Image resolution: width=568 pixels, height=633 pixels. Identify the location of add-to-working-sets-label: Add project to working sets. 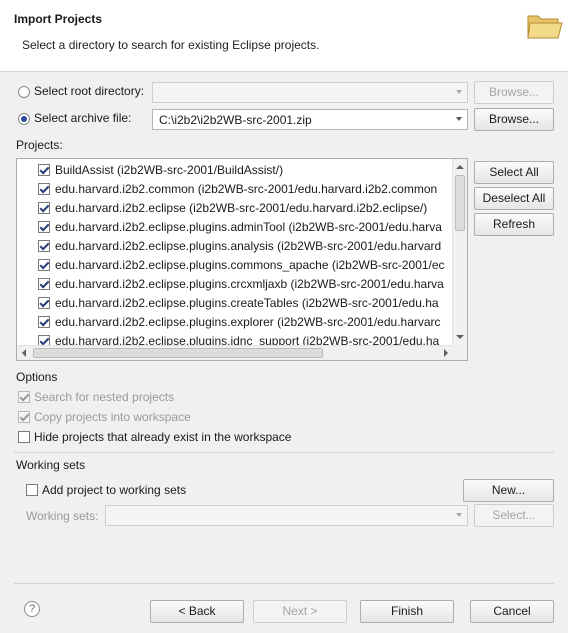
(114, 490).